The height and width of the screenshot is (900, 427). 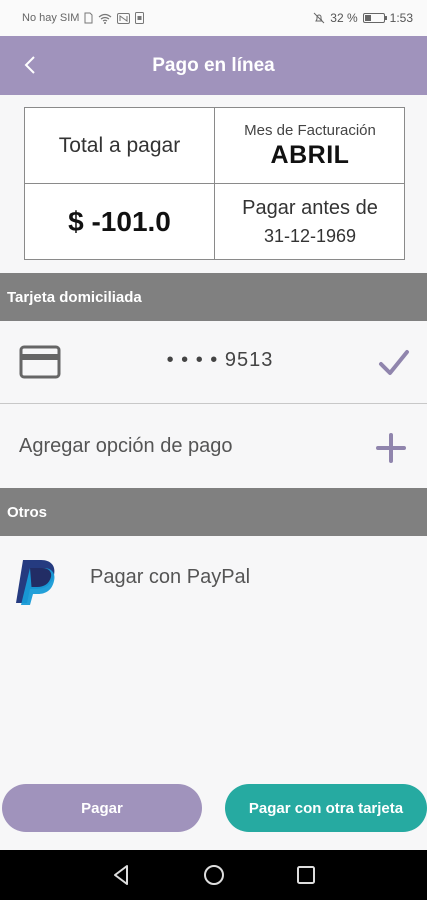 I want to click on section-header-card: Tarjeta domiciliada, so click(x=213, y=297).